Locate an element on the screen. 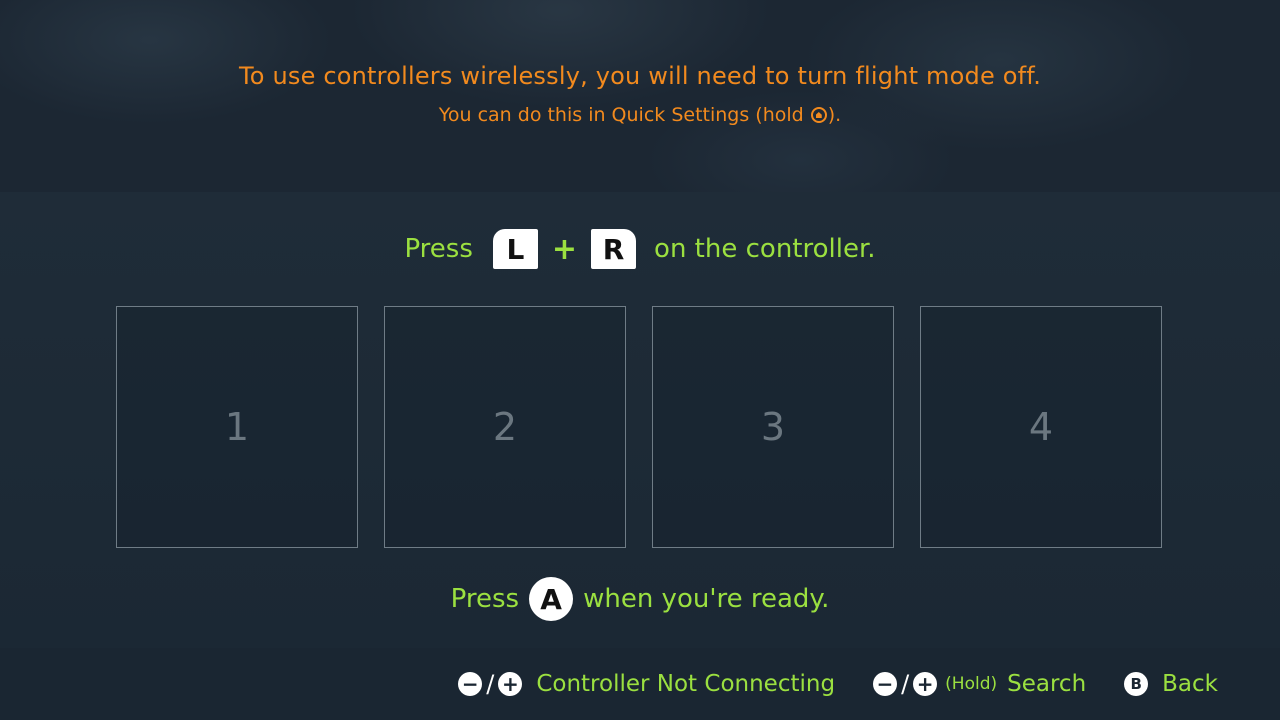 The height and width of the screenshot is (720, 1280). controller-not-connecting-label: Controller Not Connecting is located at coordinates (686, 684).